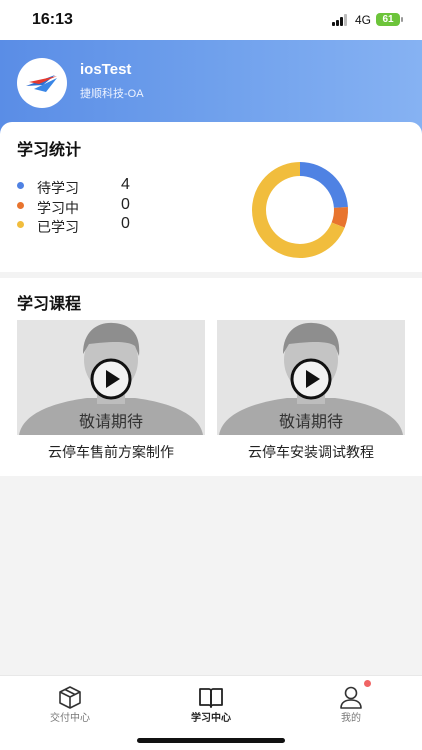 The width and height of the screenshot is (422, 750). I want to click on course-title: 云停车售前方案制作, so click(111, 452).